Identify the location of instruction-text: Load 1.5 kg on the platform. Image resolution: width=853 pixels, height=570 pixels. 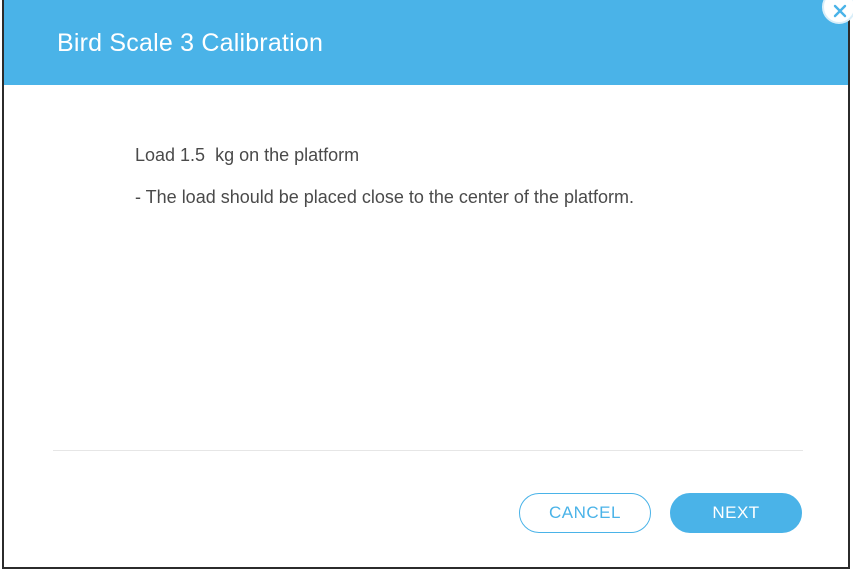
(247, 155).